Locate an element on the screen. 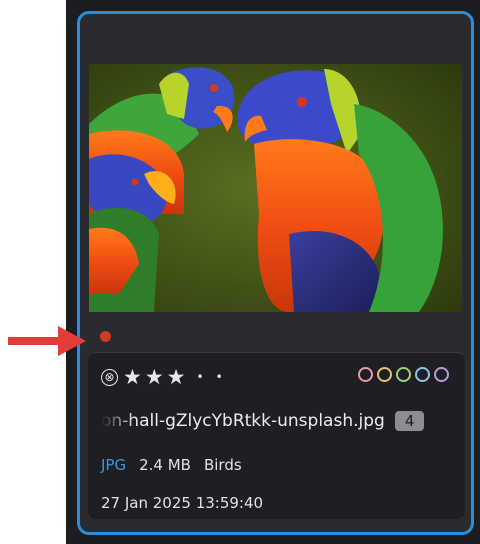 Image resolution: width=480 pixels, height=544 pixels. filename-row: on-hall-gZlycYbRtkk-unsplash.jpg 4 is located at coordinates (276, 421).